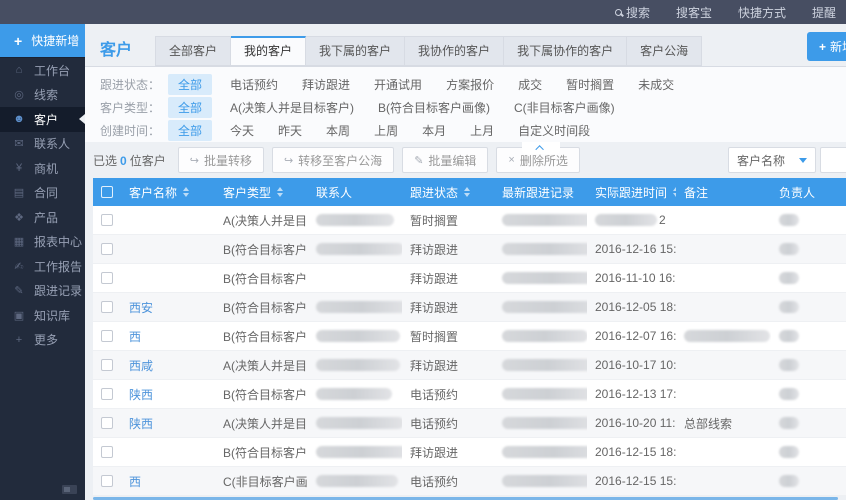  What do you see at coordinates (333, 160) in the screenshot?
I see `transfer-to-public-sea-button: ↪ 转移至客户公海` at bounding box center [333, 160].